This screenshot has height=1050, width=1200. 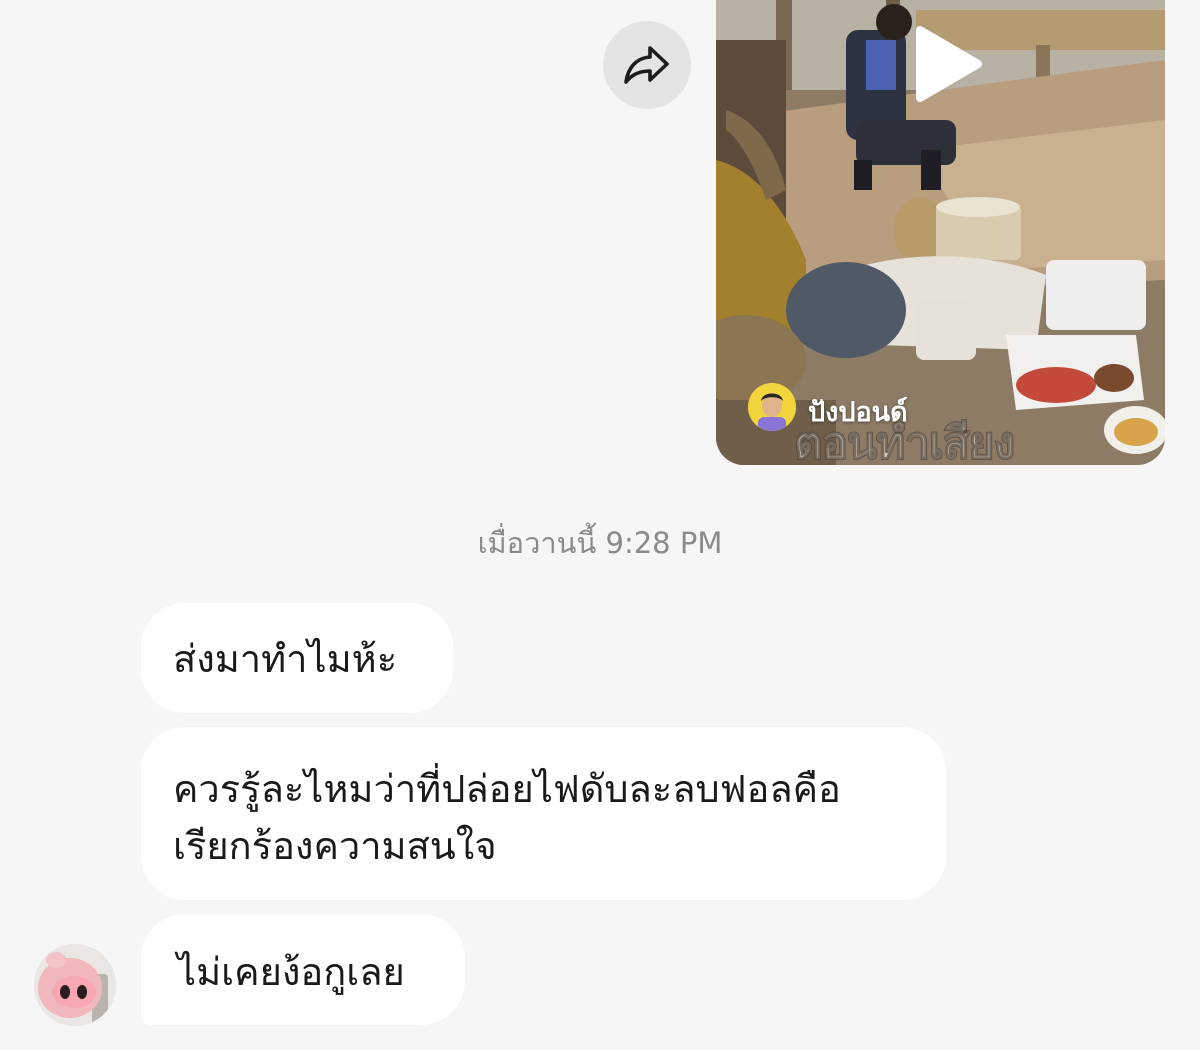 What do you see at coordinates (291, 972) in the screenshot?
I see `message-text: ไม่เคยง้อกูเลย` at bounding box center [291, 972].